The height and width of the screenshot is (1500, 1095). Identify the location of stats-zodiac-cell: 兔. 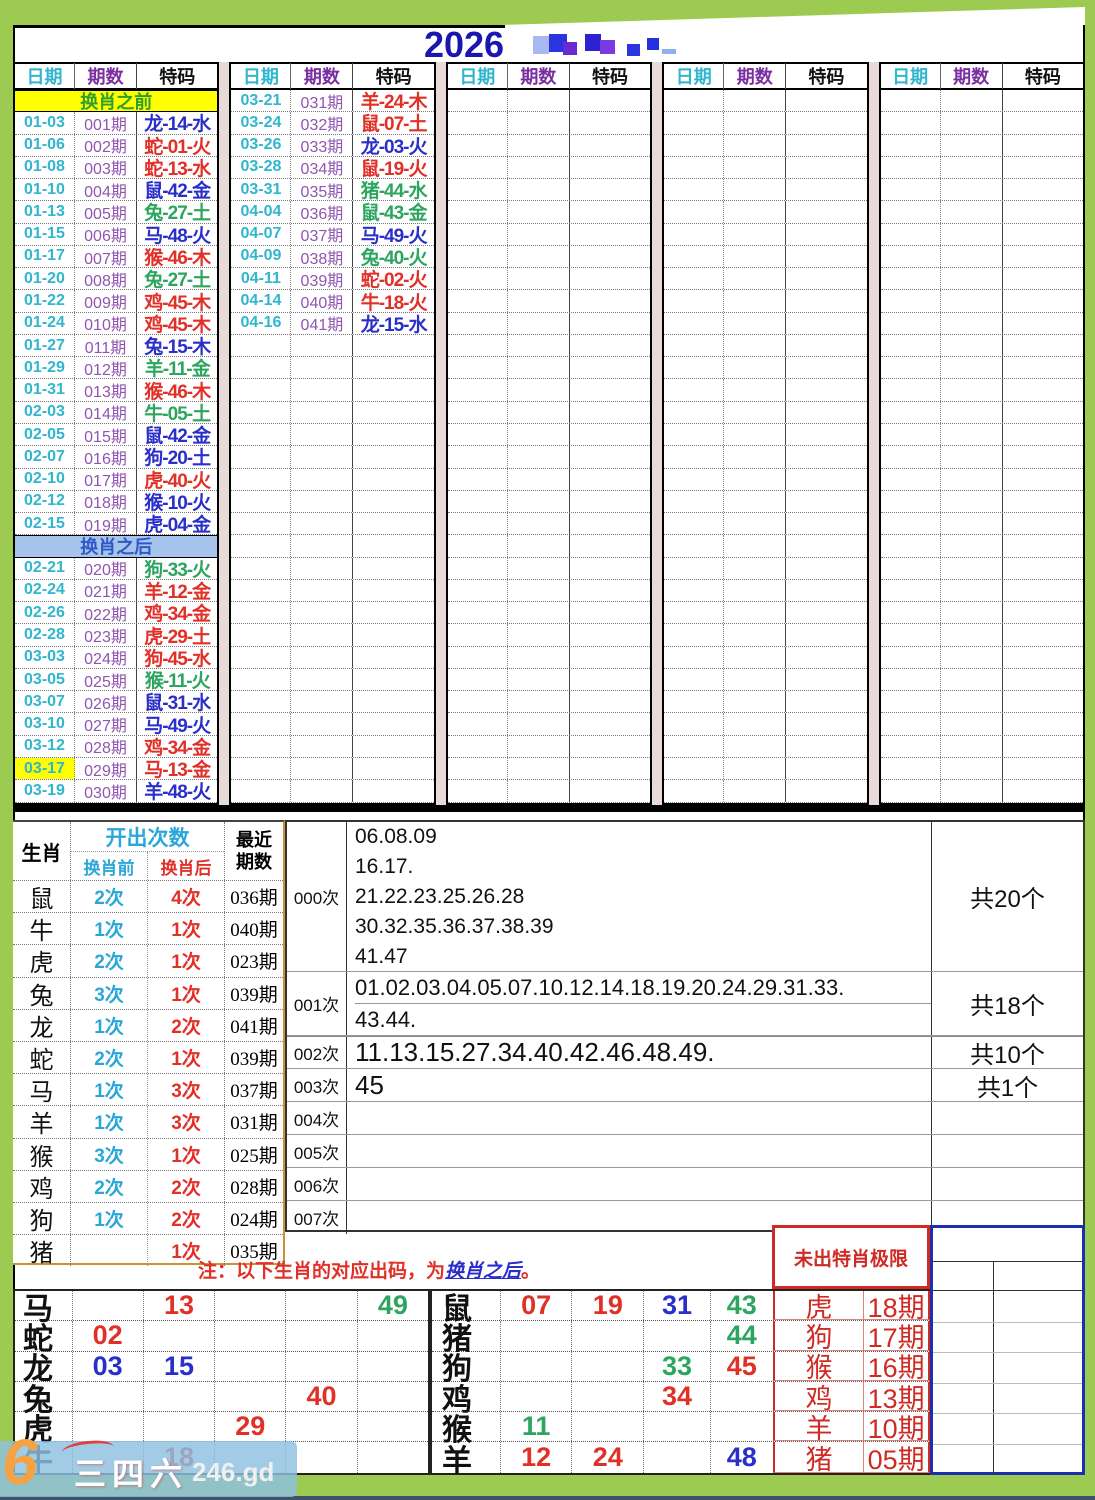
(42, 993).